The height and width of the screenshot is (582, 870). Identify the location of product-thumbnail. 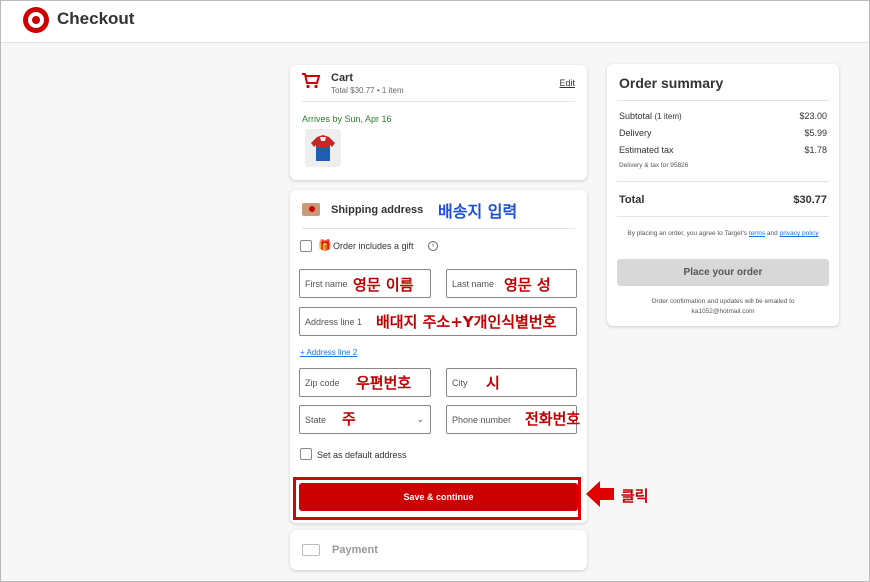
(323, 148).